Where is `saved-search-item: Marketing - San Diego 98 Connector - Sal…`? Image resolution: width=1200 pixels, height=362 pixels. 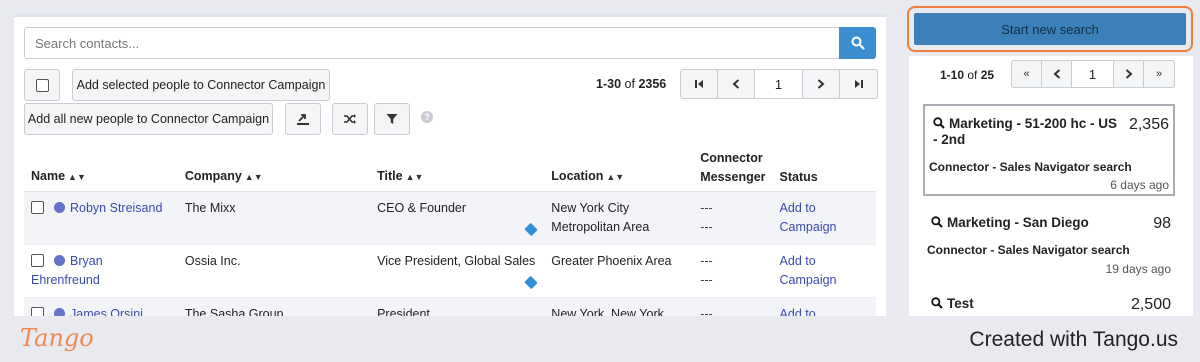
saved-search-item: Marketing - San Diego 98 Connector - Sal… is located at coordinates (1049, 247).